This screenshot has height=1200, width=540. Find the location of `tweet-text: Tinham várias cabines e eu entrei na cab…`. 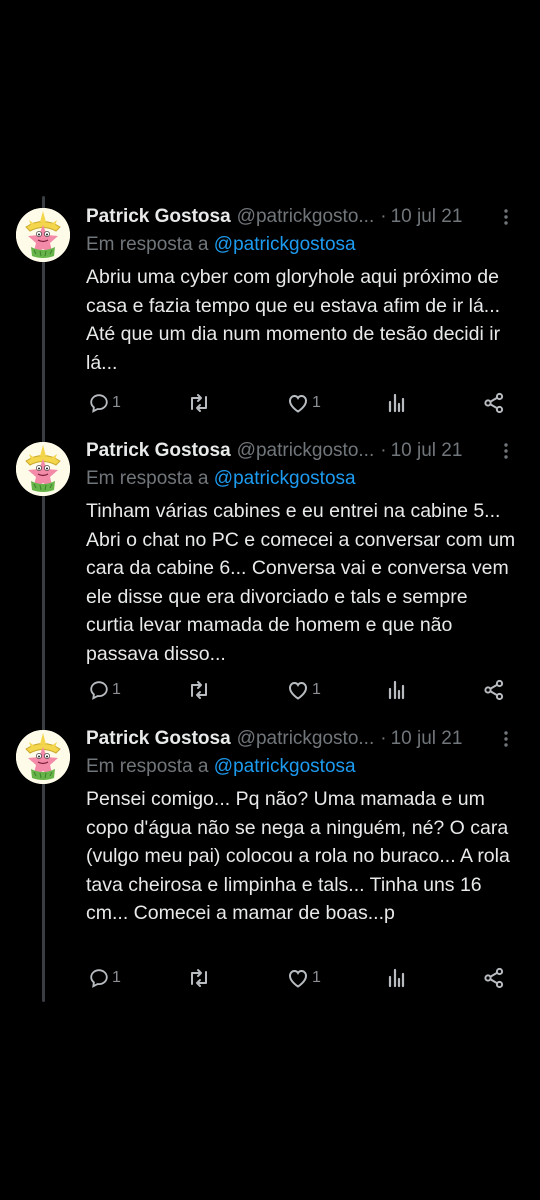

tweet-text: Tinham várias cabines e eu entrei na cab… is located at coordinates (301, 582).